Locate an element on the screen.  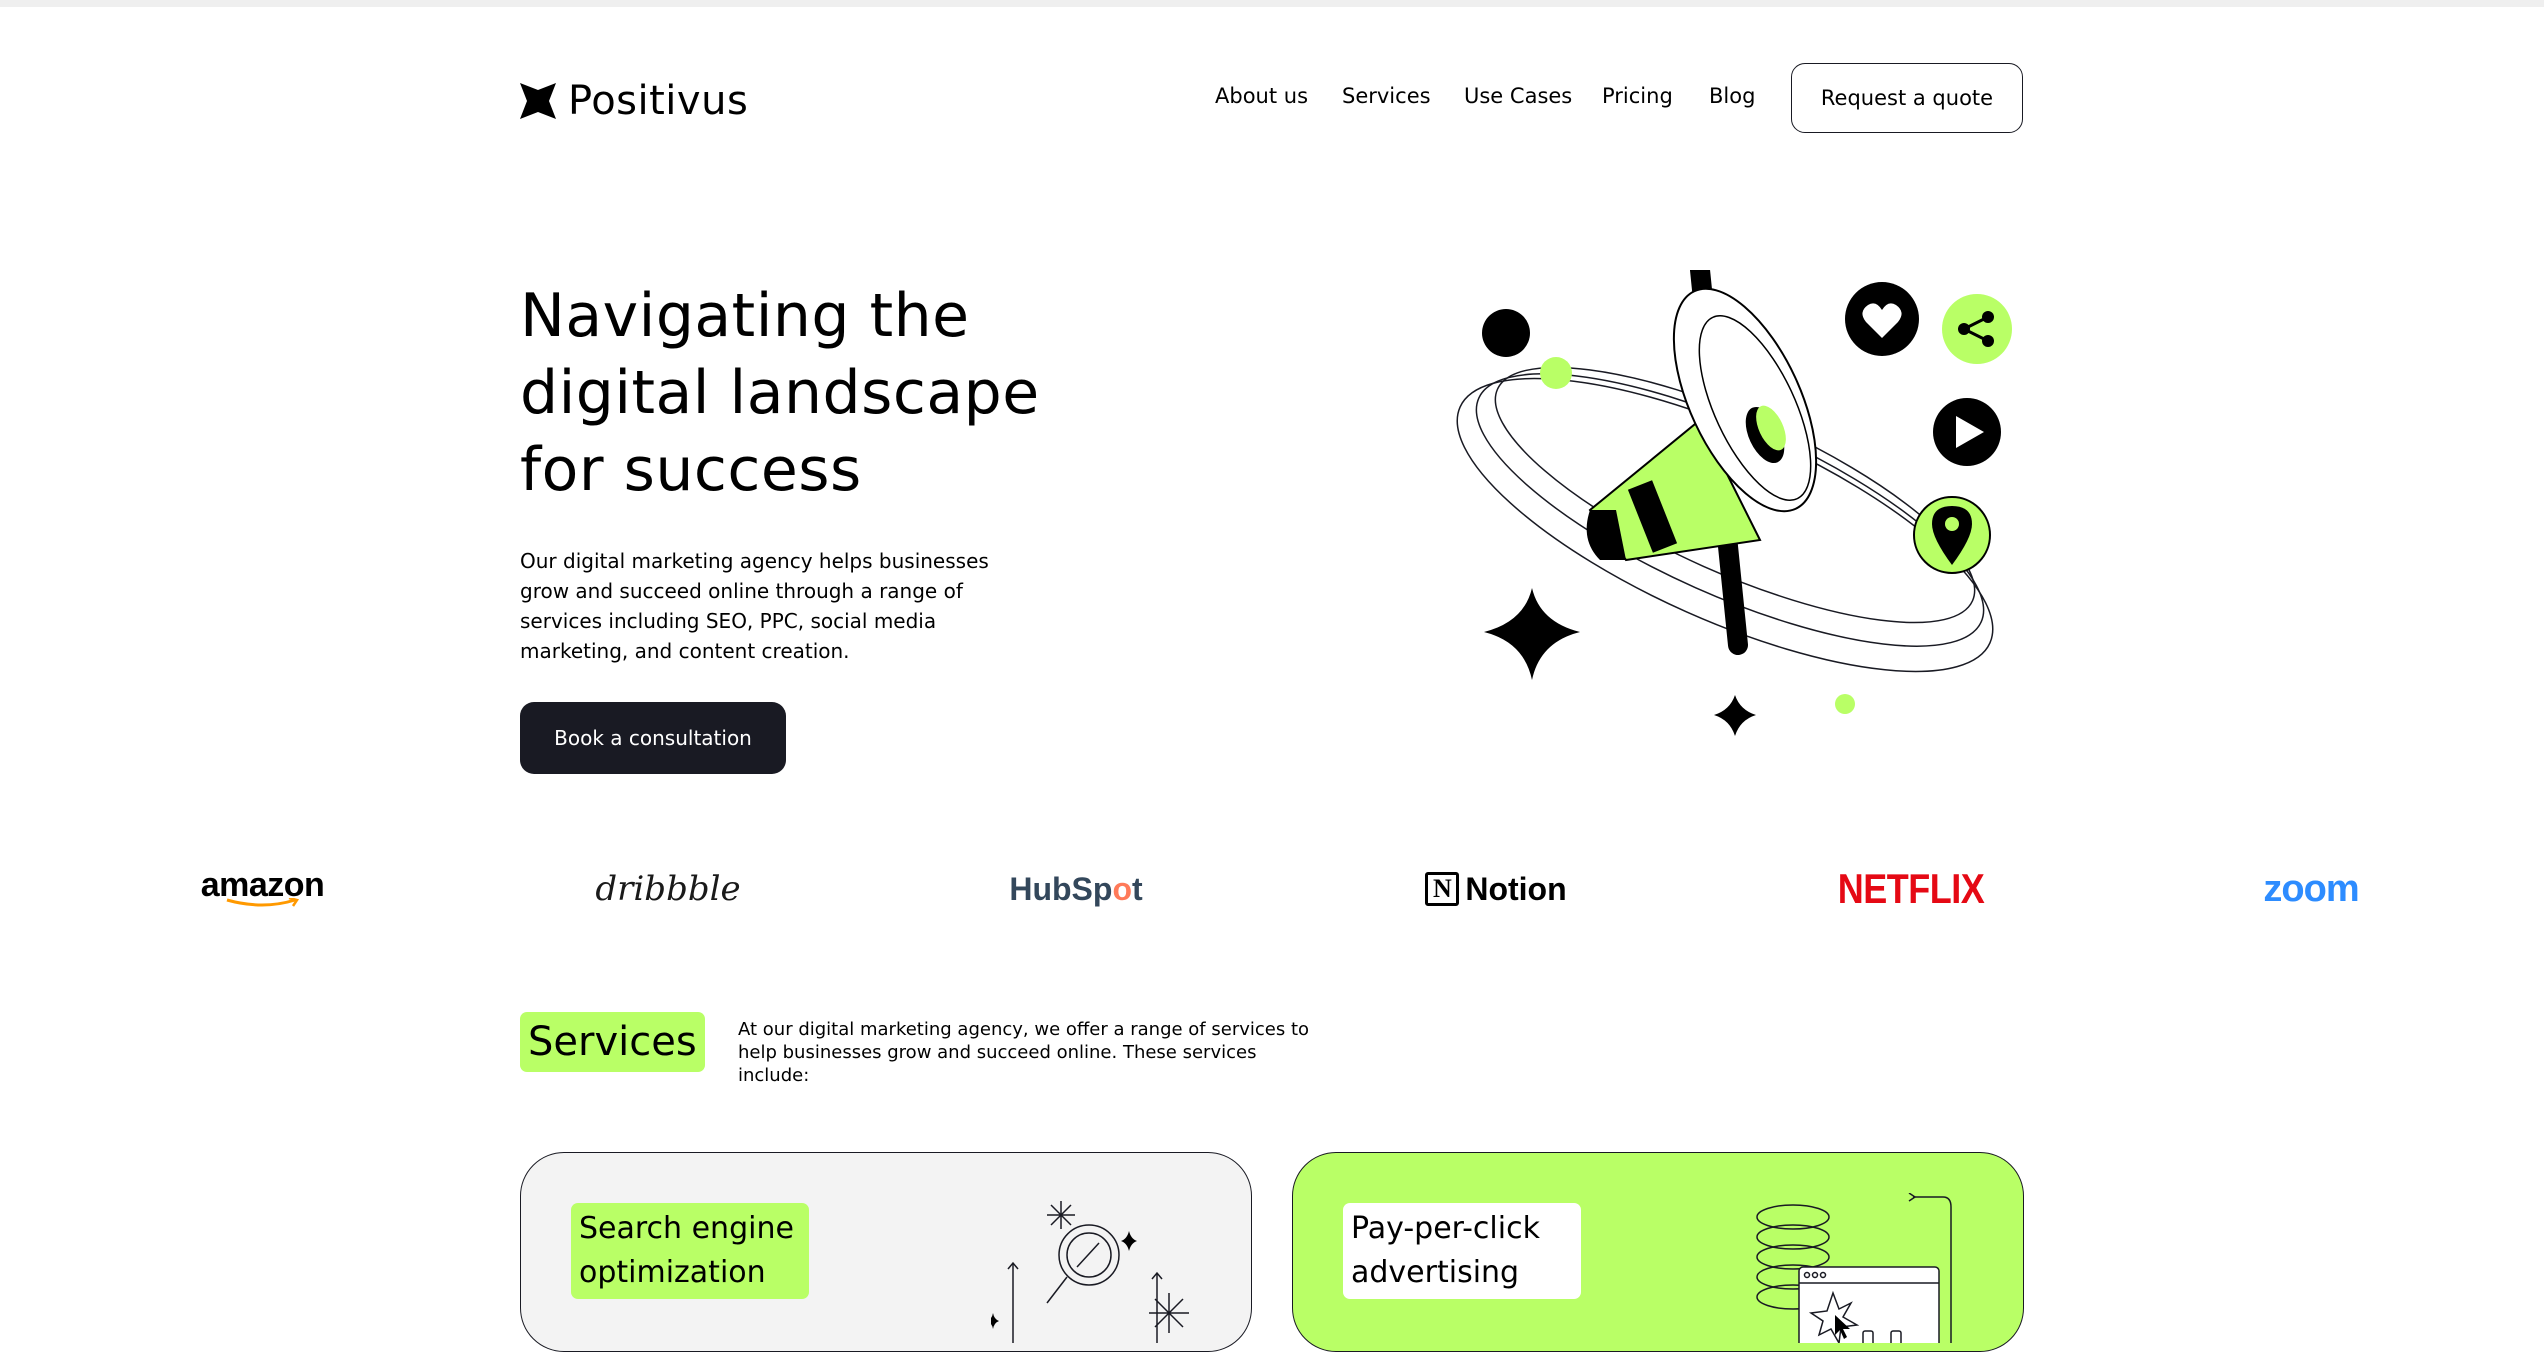
hubspot-wordmark-end: t is located at coordinates (1137, 888).